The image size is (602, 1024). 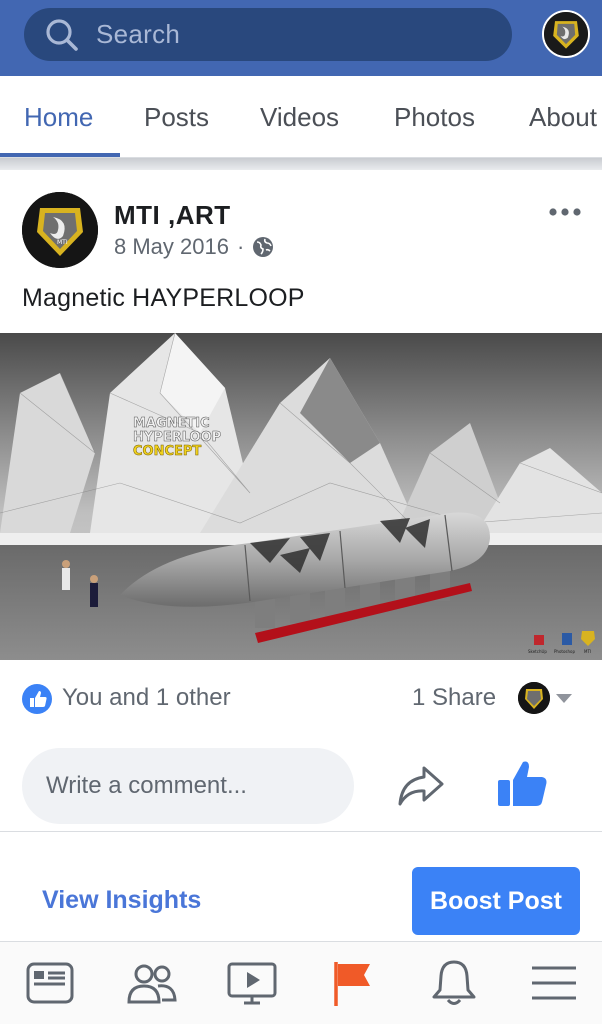 I want to click on svg-text: MTI, so click(x=62, y=242).